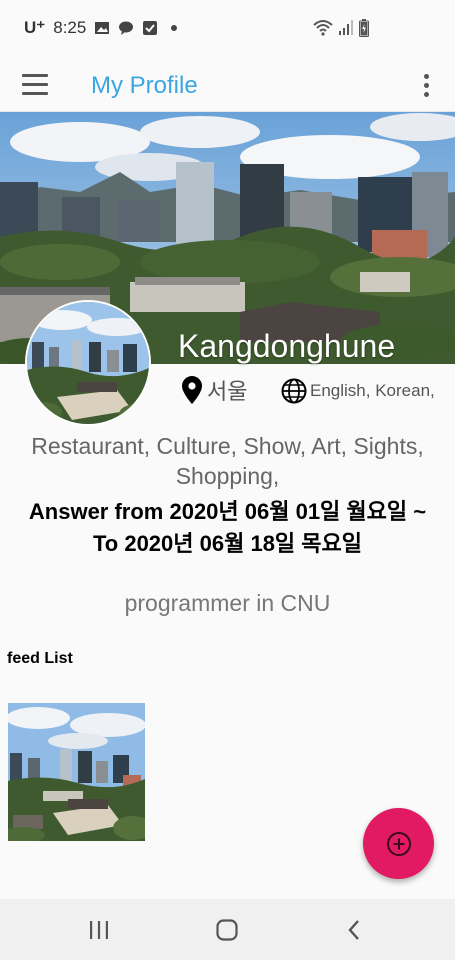 The image size is (455, 960). What do you see at coordinates (227, 86) in the screenshot?
I see `app-bar: My Profile` at bounding box center [227, 86].